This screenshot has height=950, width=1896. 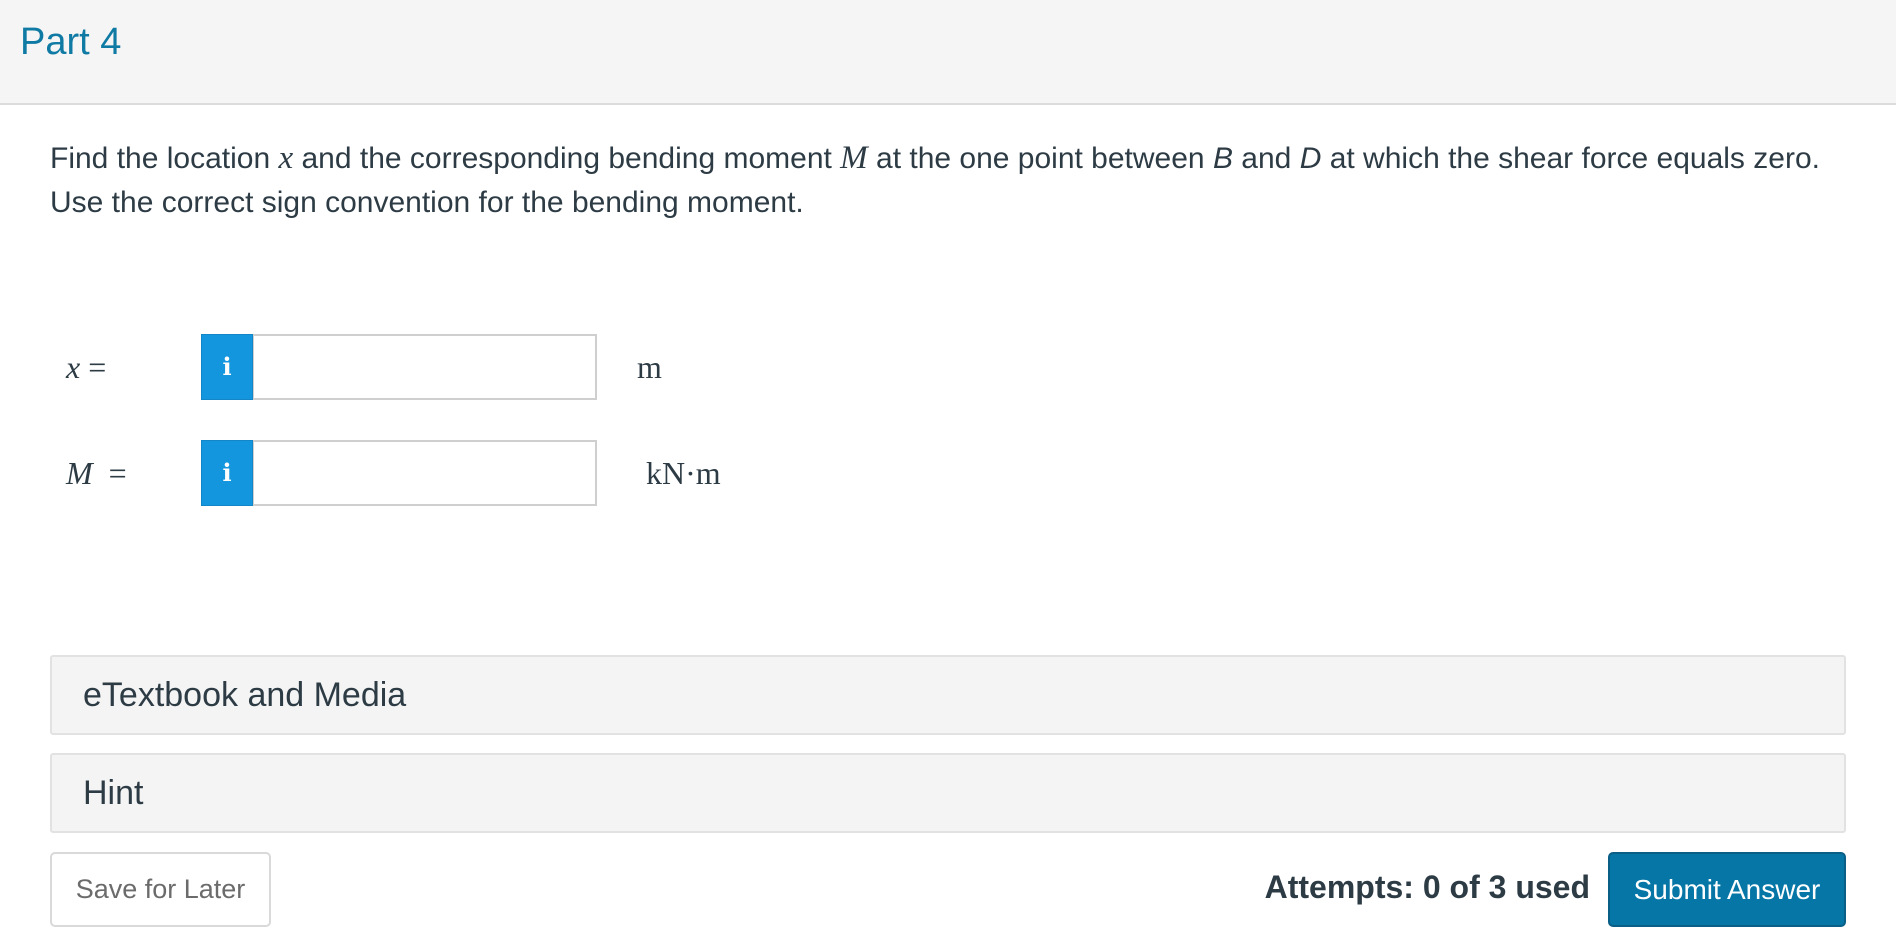 What do you see at coordinates (245, 695) in the screenshot?
I see `etextbook-panel-label: eTextbook and Media` at bounding box center [245, 695].